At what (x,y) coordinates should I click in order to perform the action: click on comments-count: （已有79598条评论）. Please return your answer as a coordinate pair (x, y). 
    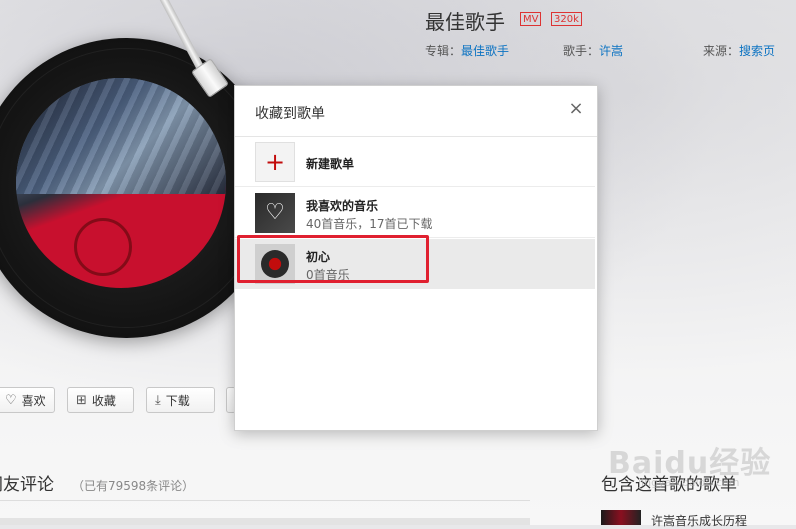
    Looking at the image, I should click on (133, 486).